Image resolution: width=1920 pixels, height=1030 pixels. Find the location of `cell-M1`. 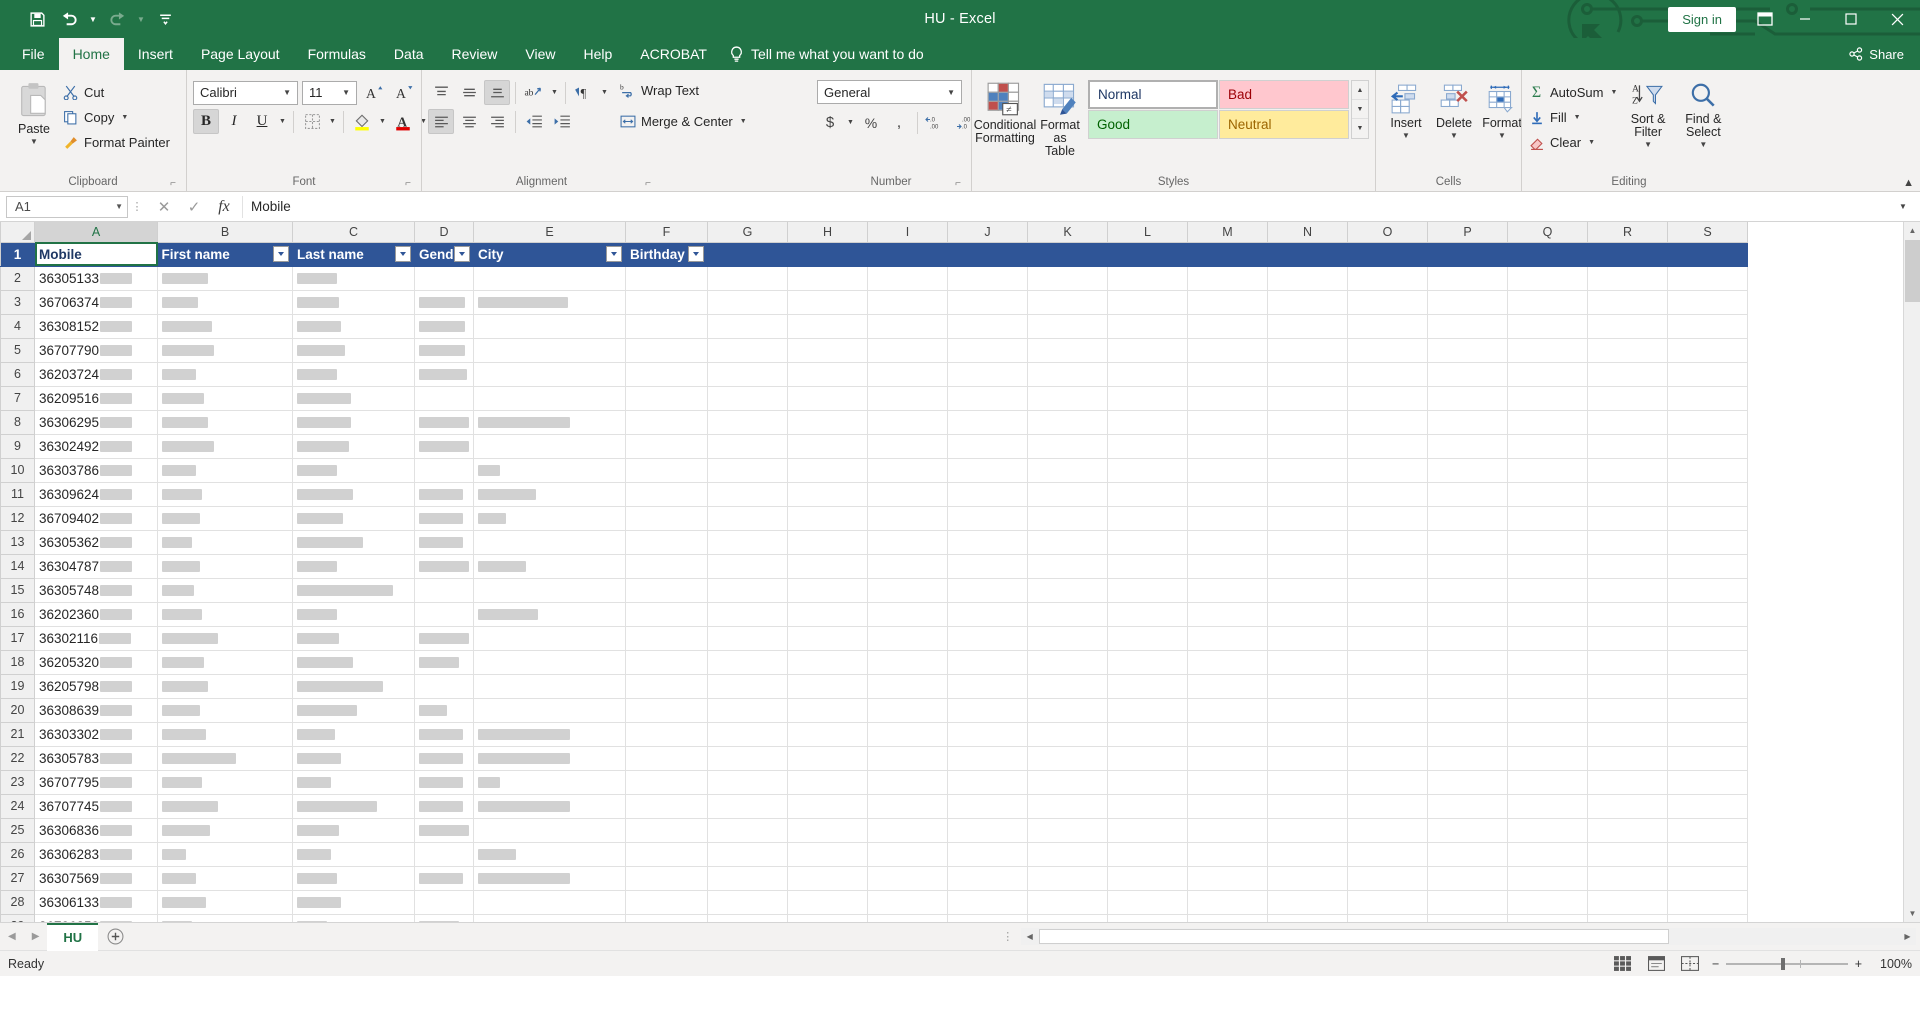

cell-M1 is located at coordinates (1227, 254).